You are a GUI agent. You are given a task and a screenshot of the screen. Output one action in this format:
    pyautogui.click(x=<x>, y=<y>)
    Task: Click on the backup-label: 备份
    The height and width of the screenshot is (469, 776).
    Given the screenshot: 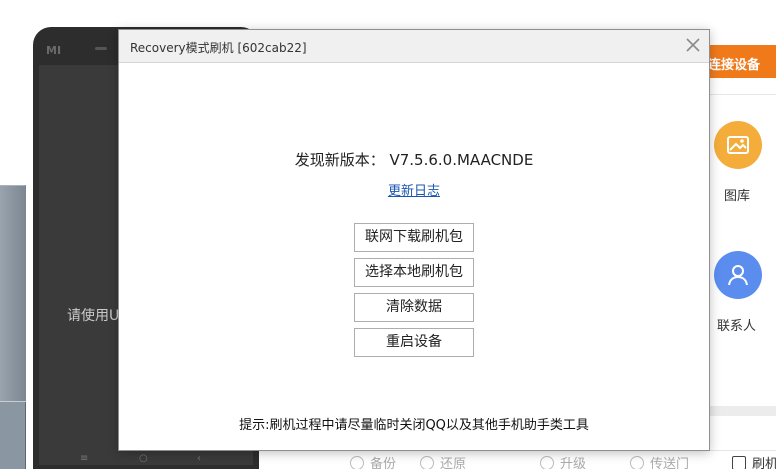 What is the action you would take?
    pyautogui.click(x=383, y=463)
    